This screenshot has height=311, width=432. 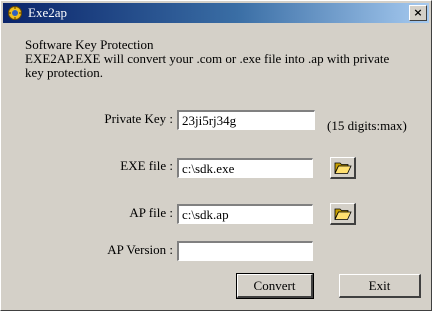 I want to click on convert-button: Convert, so click(x=275, y=286).